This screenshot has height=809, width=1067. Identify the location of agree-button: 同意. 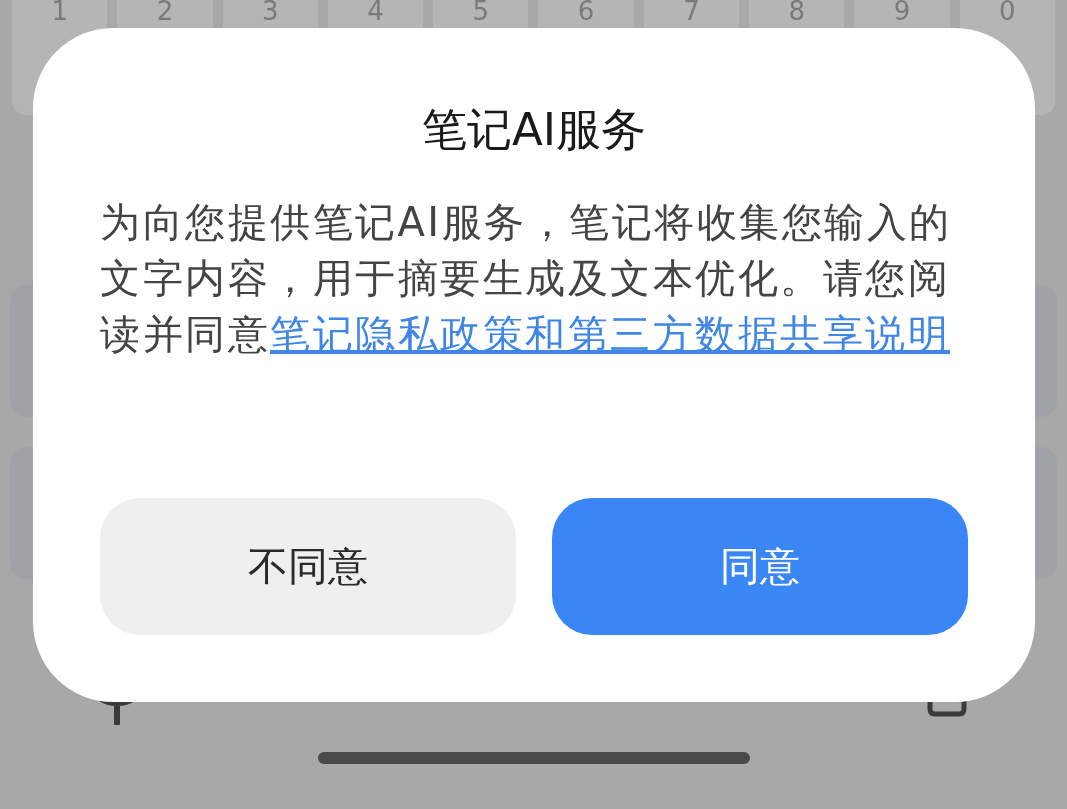
(760, 566).